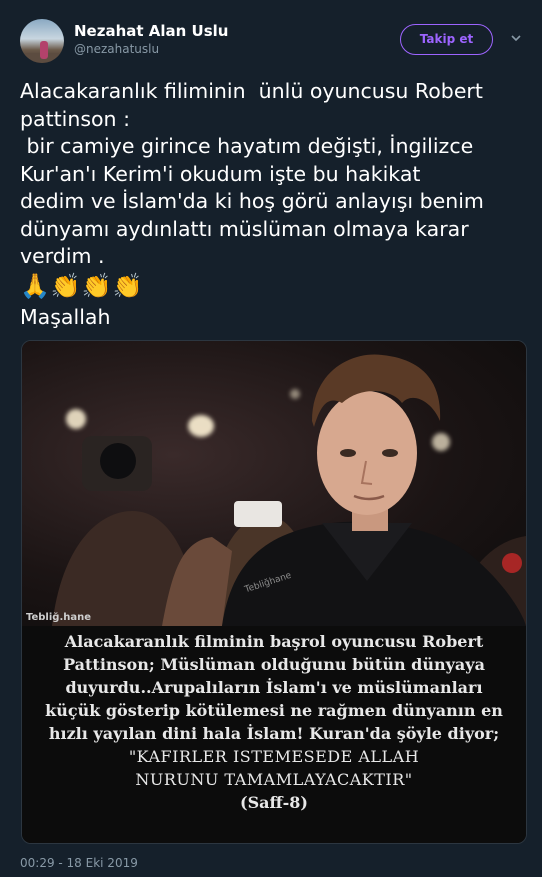 The width and height of the screenshot is (542, 877). What do you see at coordinates (79, 863) in the screenshot?
I see `tweet-timestamp: 00:29 - 18 Eki 2019` at bounding box center [79, 863].